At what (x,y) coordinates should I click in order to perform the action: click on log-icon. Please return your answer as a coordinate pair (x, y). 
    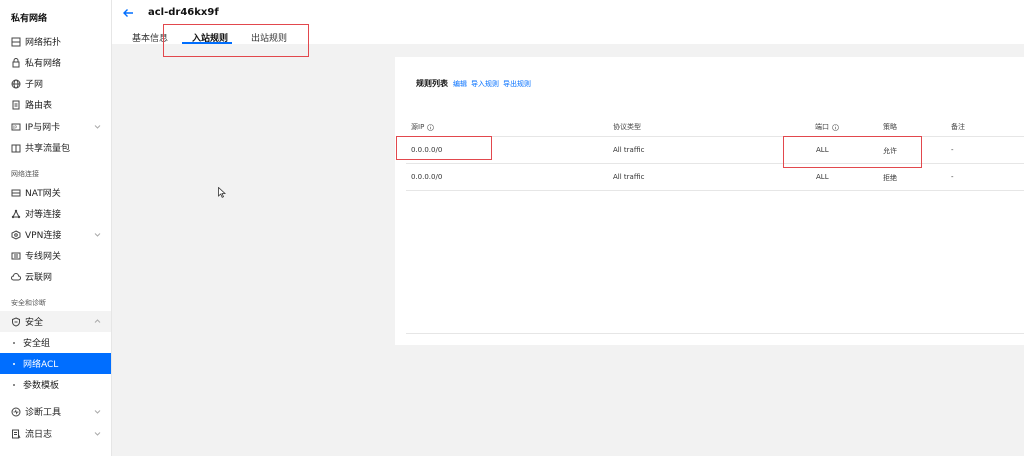
    Looking at the image, I should click on (16, 434).